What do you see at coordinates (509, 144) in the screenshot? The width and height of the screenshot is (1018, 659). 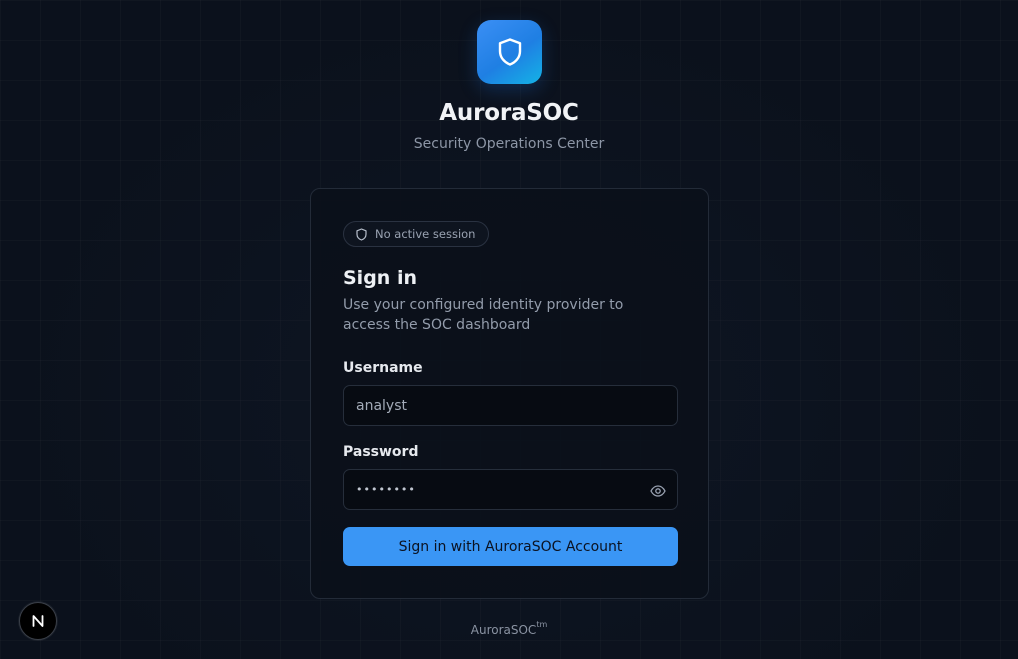 I see `brand-subtitle: Security Operations Center` at bounding box center [509, 144].